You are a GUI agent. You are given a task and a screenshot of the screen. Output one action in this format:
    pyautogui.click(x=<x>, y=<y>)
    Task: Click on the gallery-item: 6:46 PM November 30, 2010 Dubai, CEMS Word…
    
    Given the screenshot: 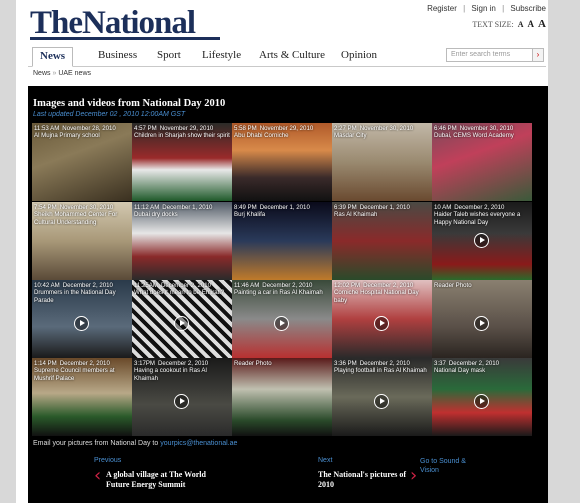 What is the action you would take?
    pyautogui.click(x=482, y=162)
    